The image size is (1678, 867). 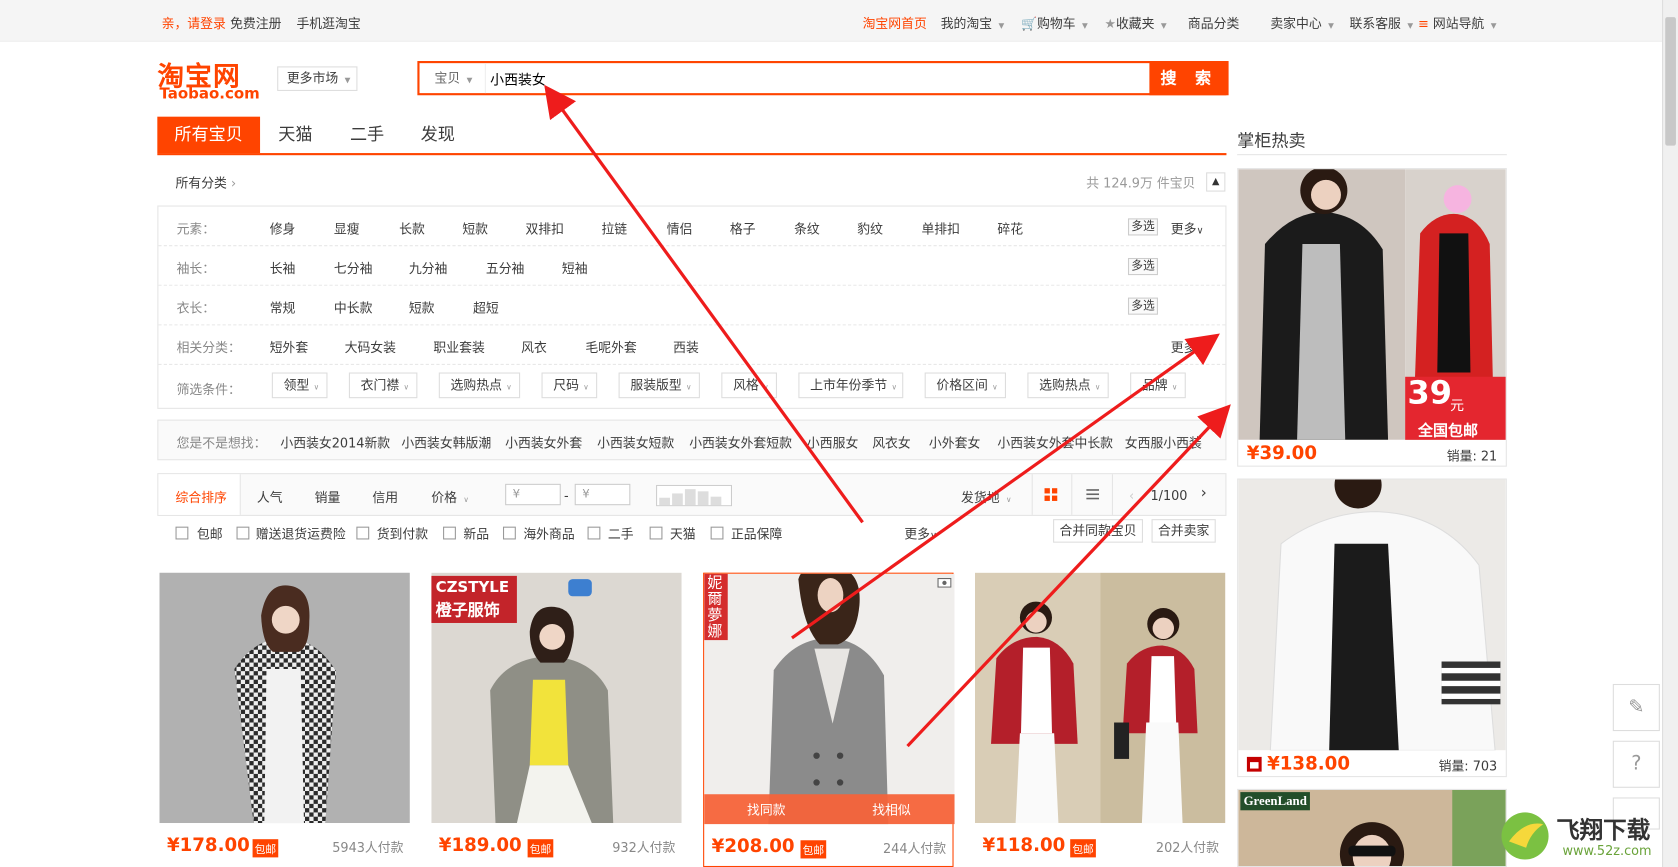 I want to click on watermark-name: 飞翔下载, so click(x=1603, y=831).